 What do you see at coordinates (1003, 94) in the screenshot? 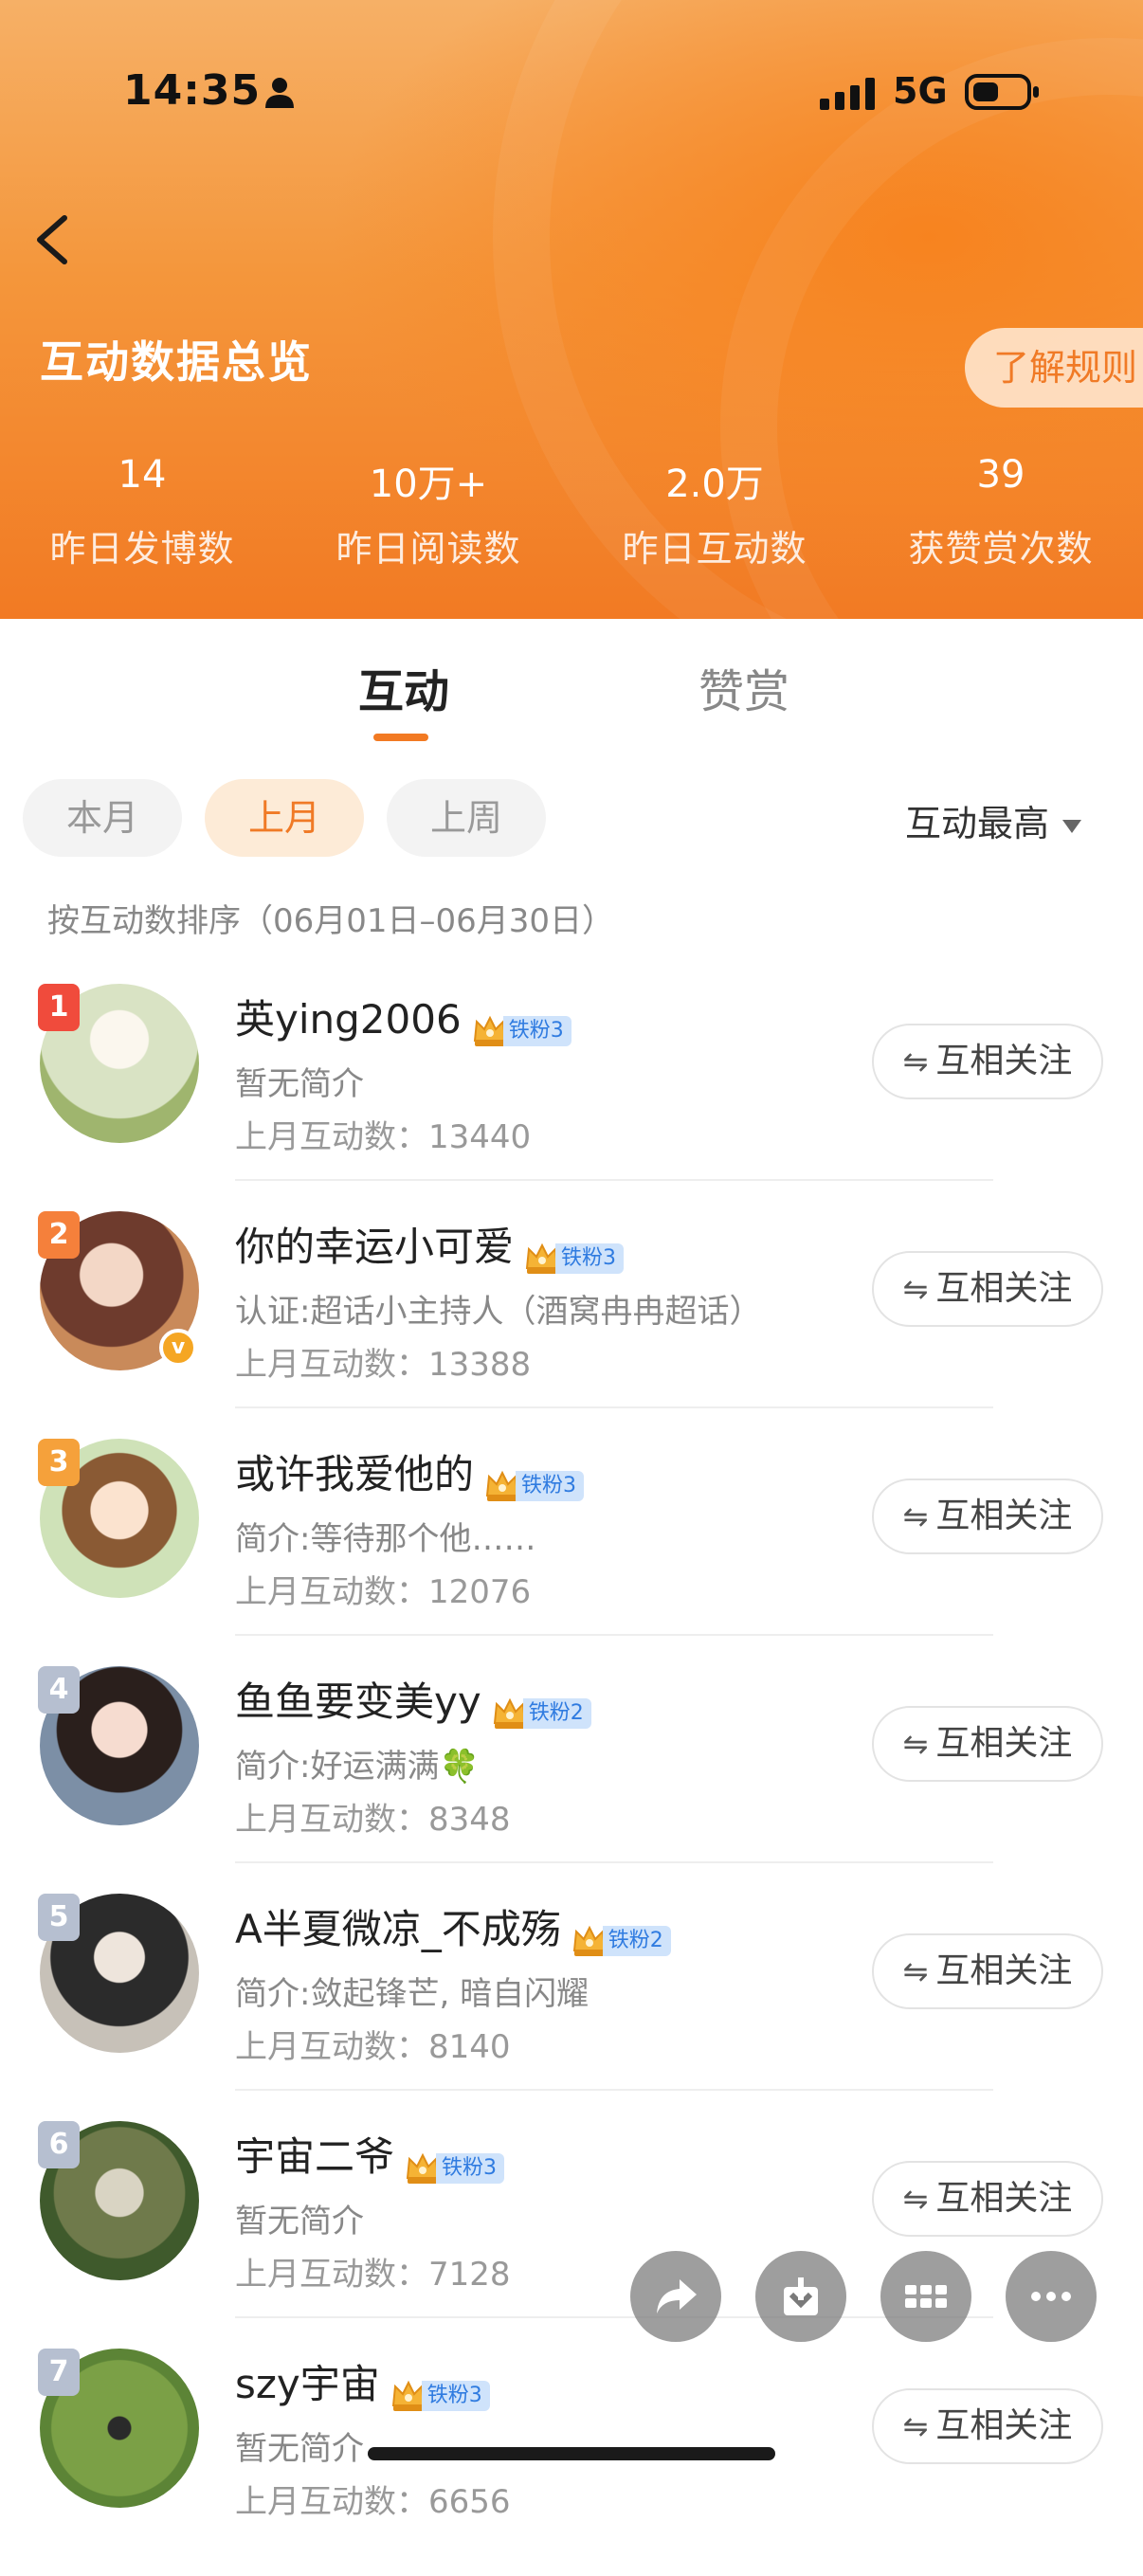
I see `battery-icon` at bounding box center [1003, 94].